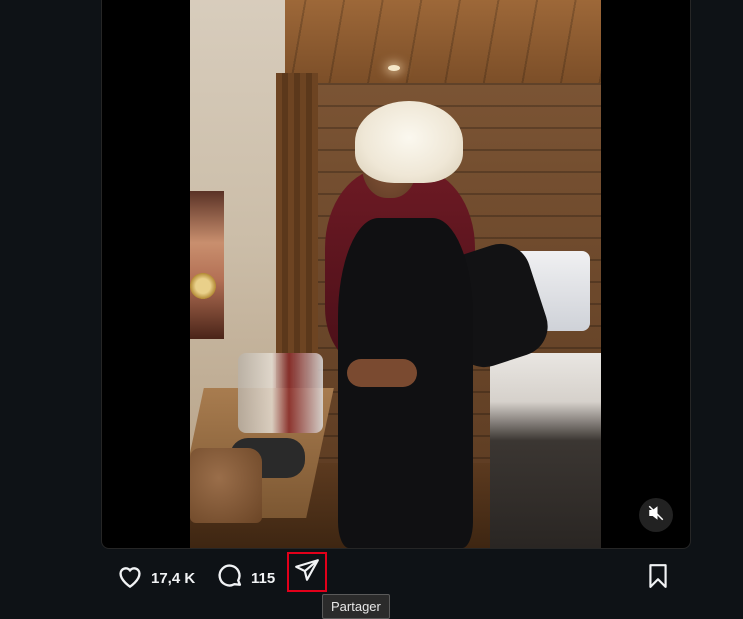 The height and width of the screenshot is (619, 743). What do you see at coordinates (263, 578) in the screenshot?
I see `comment-count: 115` at bounding box center [263, 578].